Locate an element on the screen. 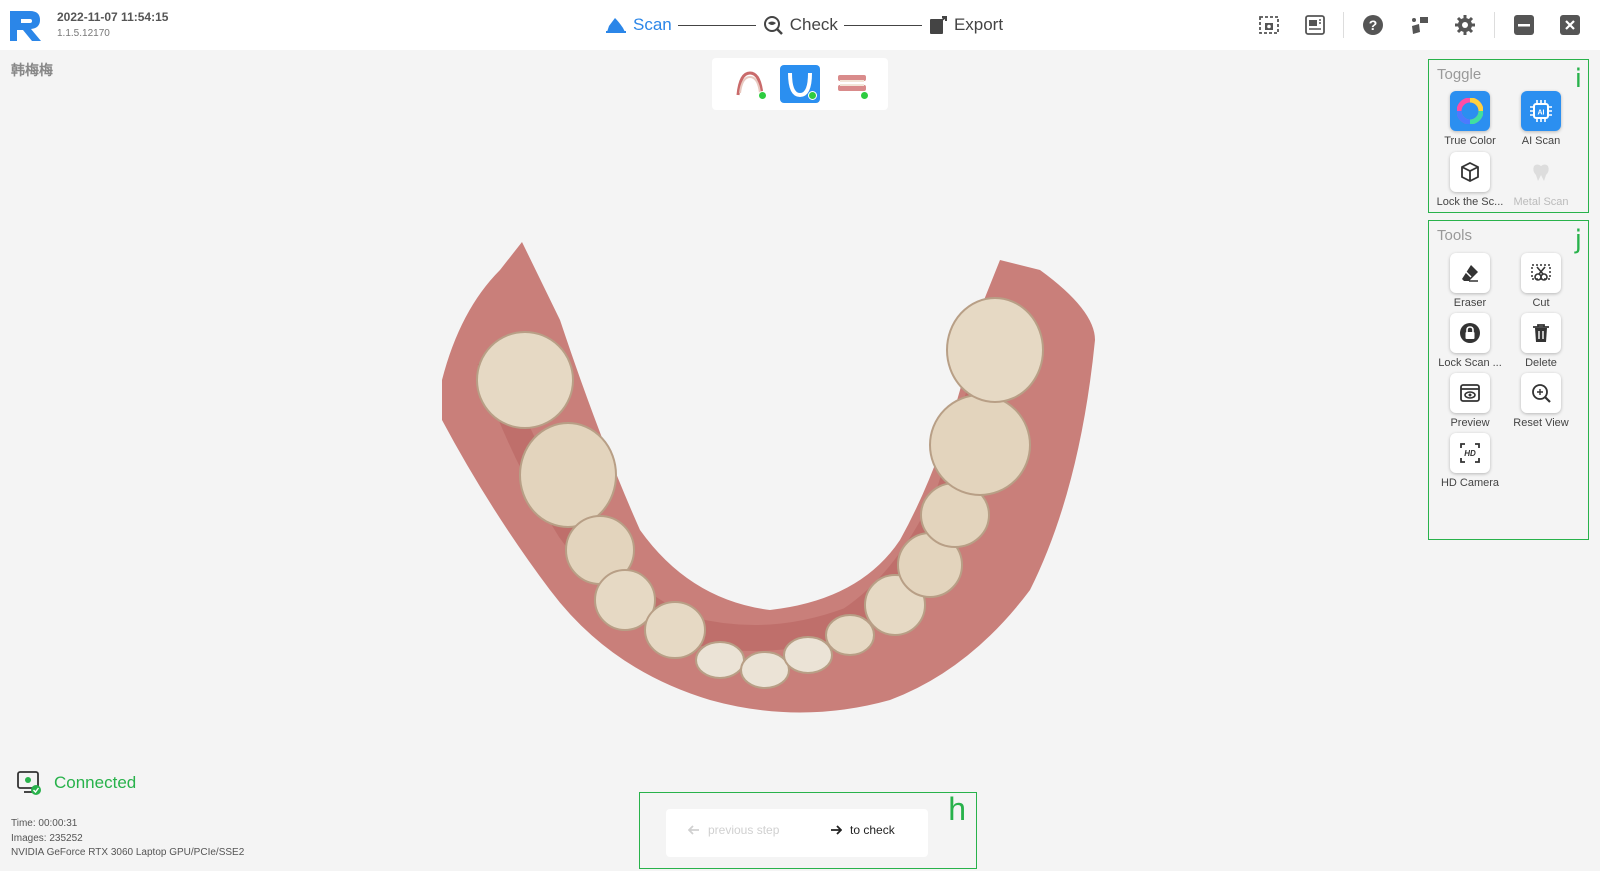 The width and height of the screenshot is (1600, 871). previous-step-button: previous step is located at coordinates (733, 830).